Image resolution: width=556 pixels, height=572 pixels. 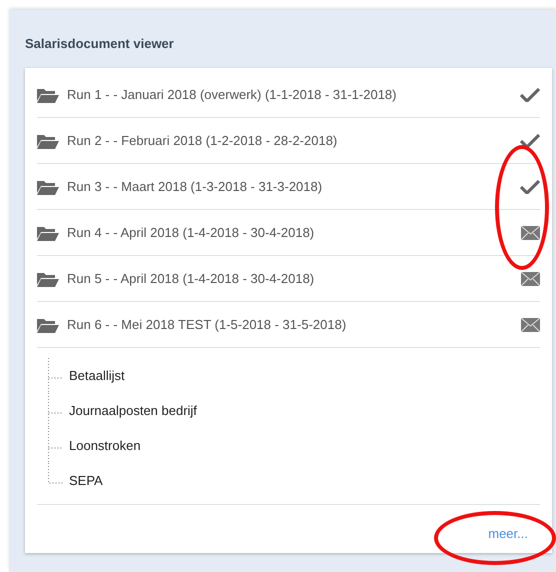 I want to click on run-label: Run 3 - - Maart 2018 (1-3-2018 - 31-3-2018), so click(x=195, y=186).